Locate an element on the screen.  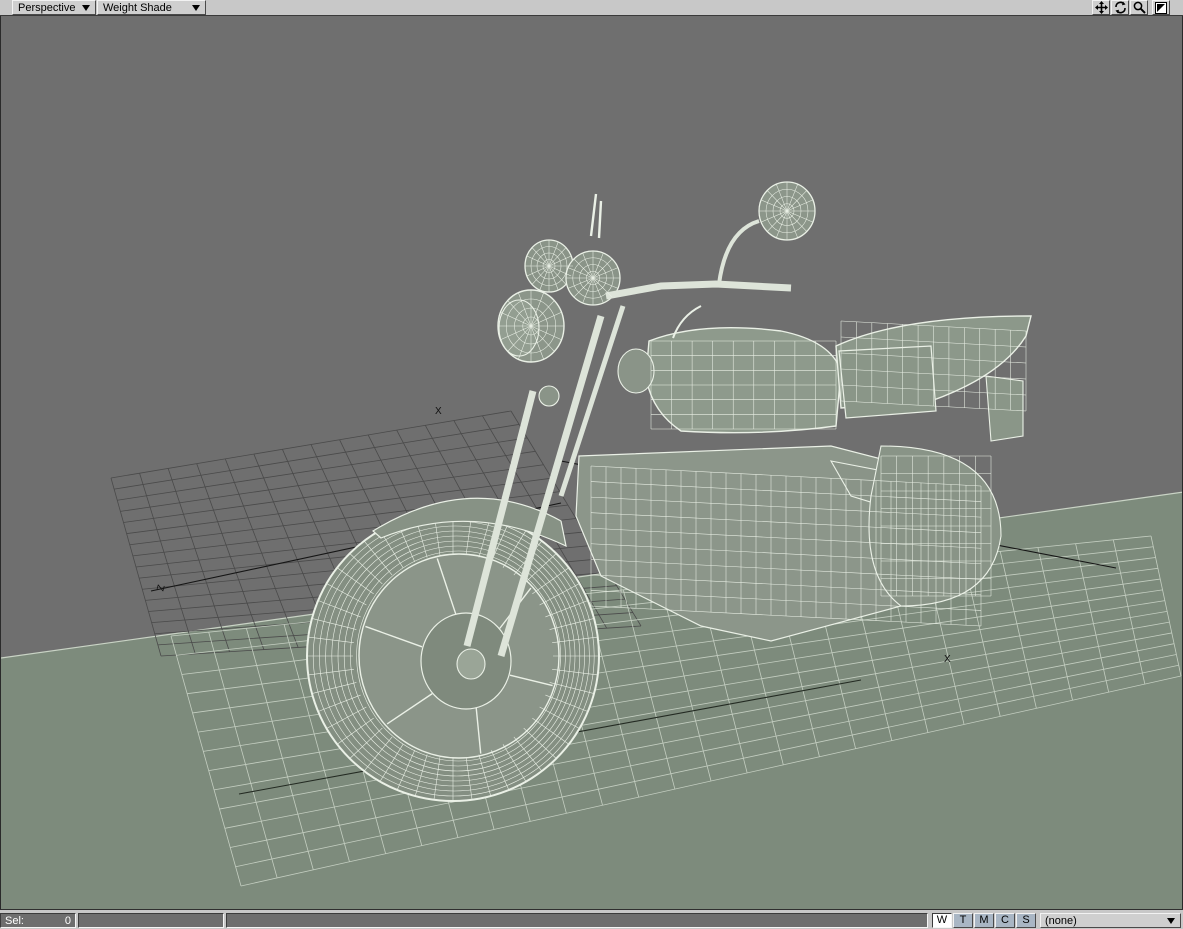
view-type-dropdown: Perspective is located at coordinates (54, 7).